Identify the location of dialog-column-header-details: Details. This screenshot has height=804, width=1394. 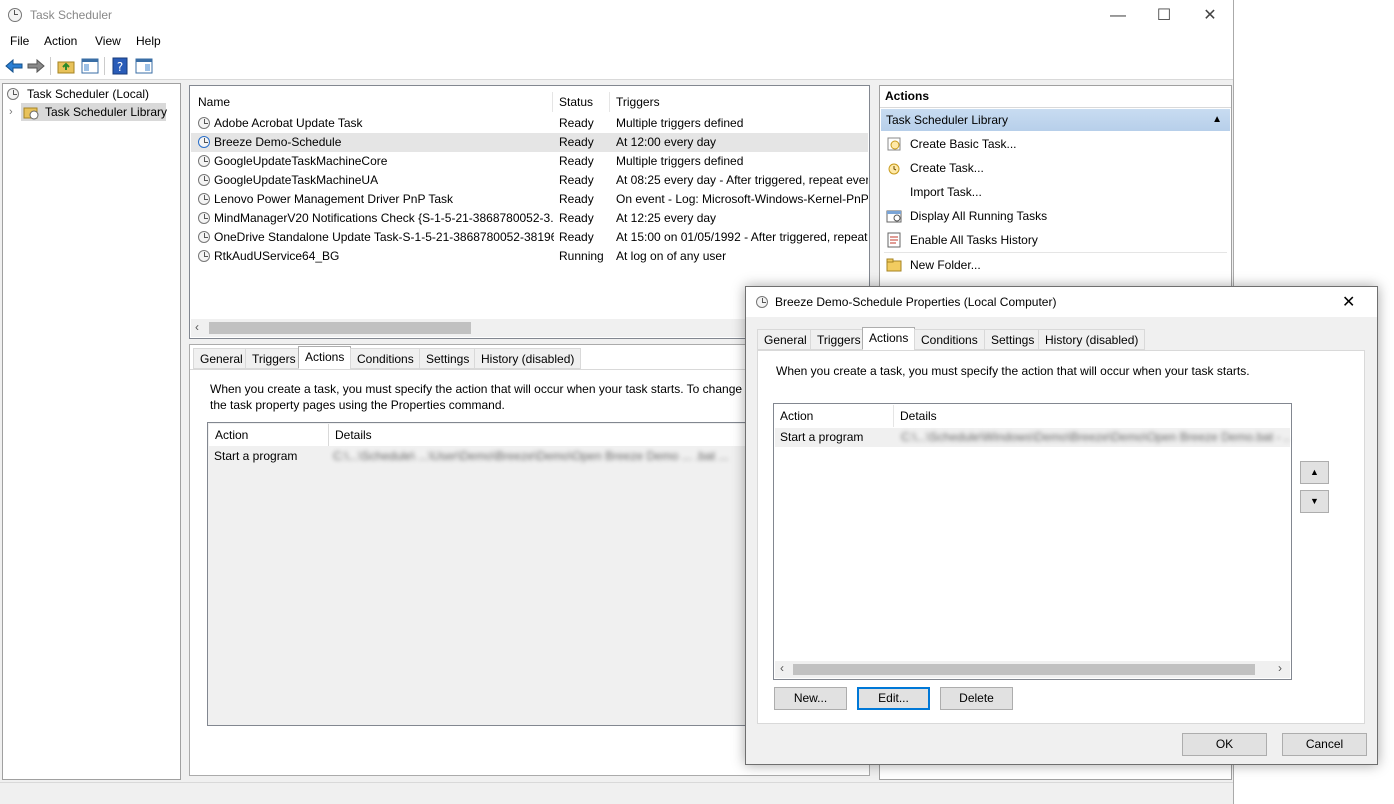
(1092, 416).